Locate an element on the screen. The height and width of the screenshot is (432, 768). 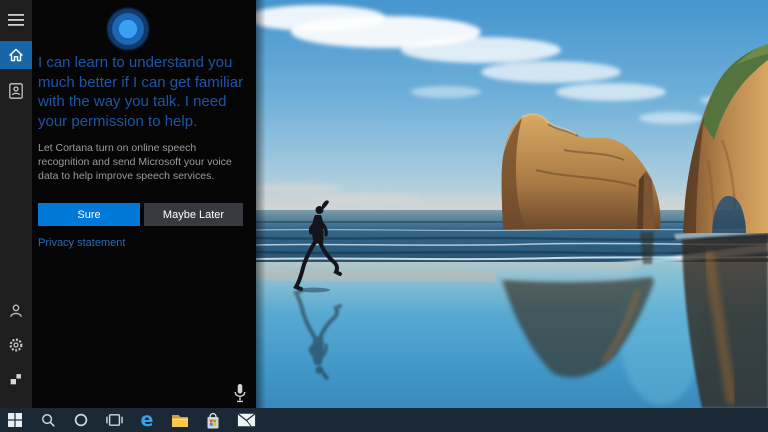
svg-text: e is located at coordinates (147, 420).